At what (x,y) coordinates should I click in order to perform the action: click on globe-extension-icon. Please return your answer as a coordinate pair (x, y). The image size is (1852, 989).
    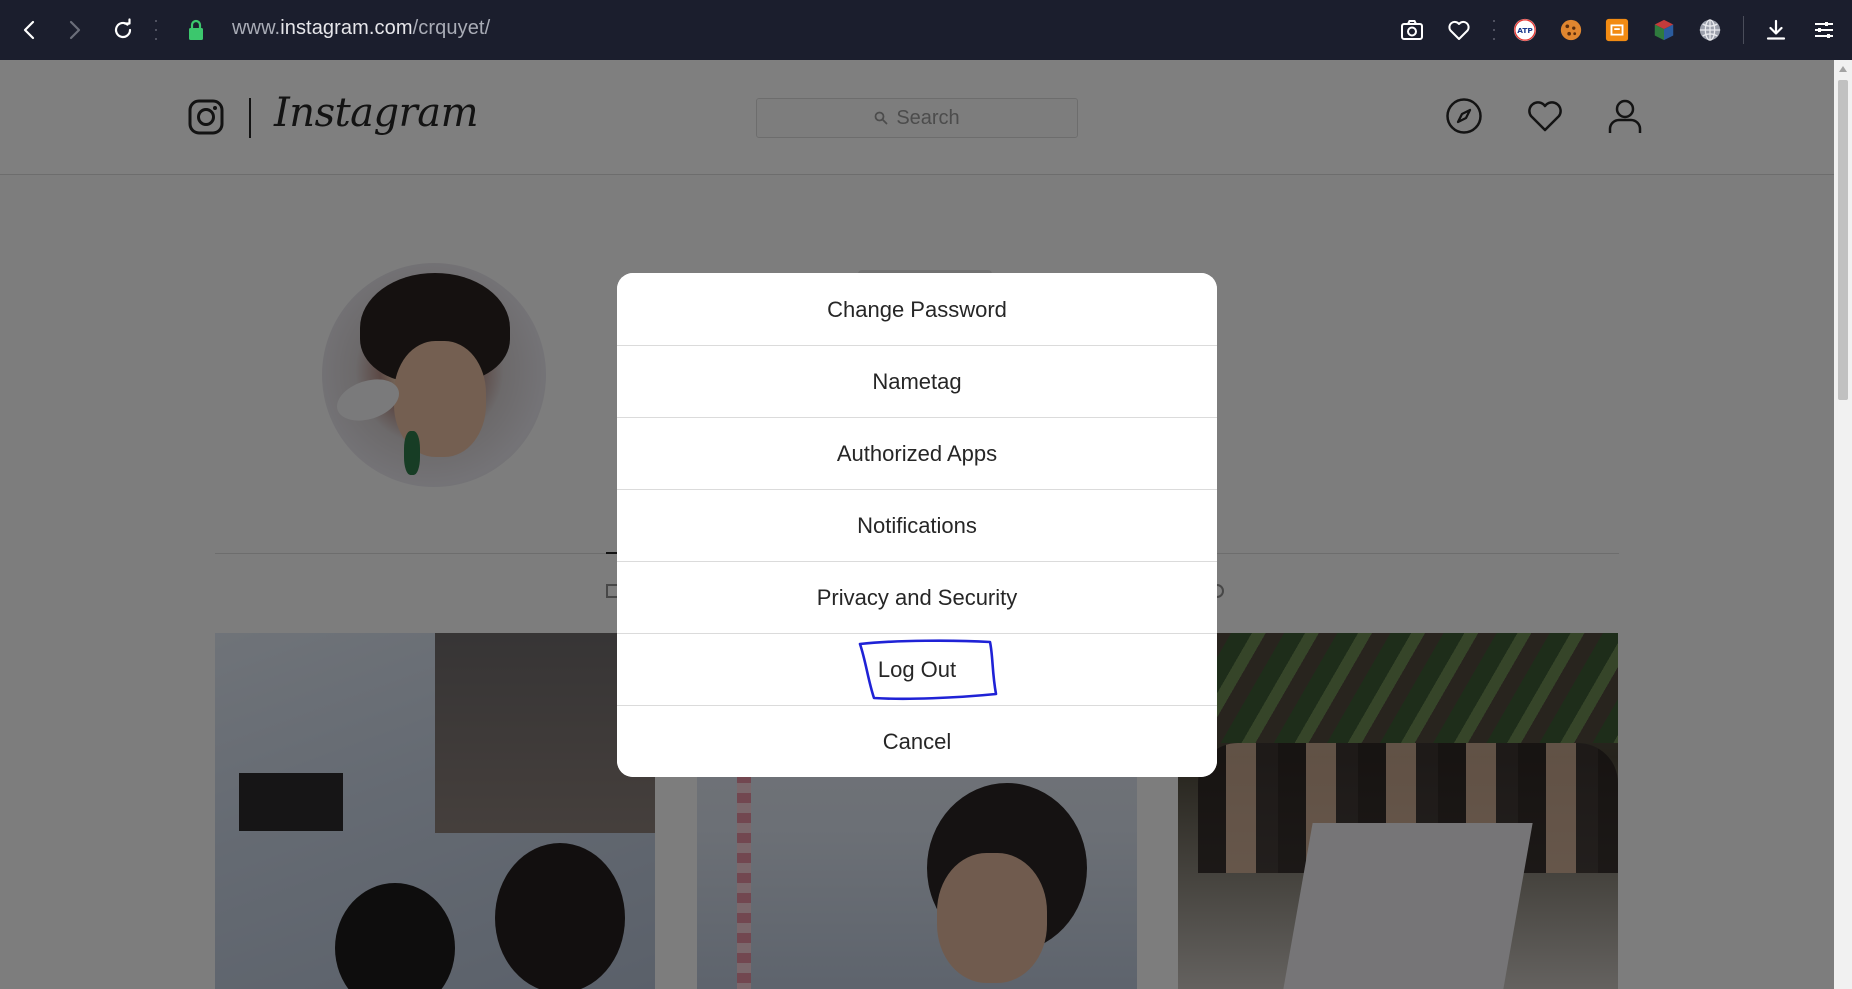
    Looking at the image, I should click on (1710, 30).